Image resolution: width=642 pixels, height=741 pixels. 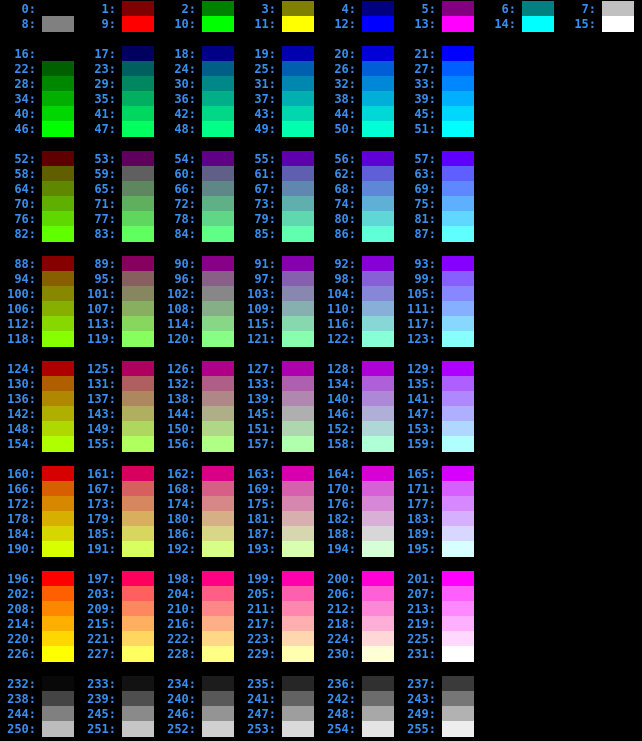 I want to click on color-index-label: 45:, so click(x=425, y=114).